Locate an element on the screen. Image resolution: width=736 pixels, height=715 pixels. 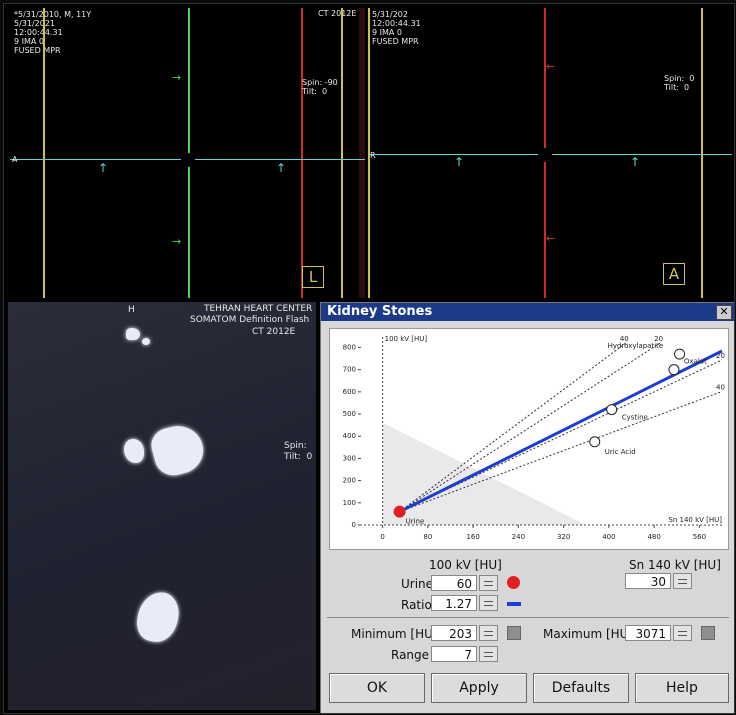
ratio-stepper is located at coordinates (488, 603).